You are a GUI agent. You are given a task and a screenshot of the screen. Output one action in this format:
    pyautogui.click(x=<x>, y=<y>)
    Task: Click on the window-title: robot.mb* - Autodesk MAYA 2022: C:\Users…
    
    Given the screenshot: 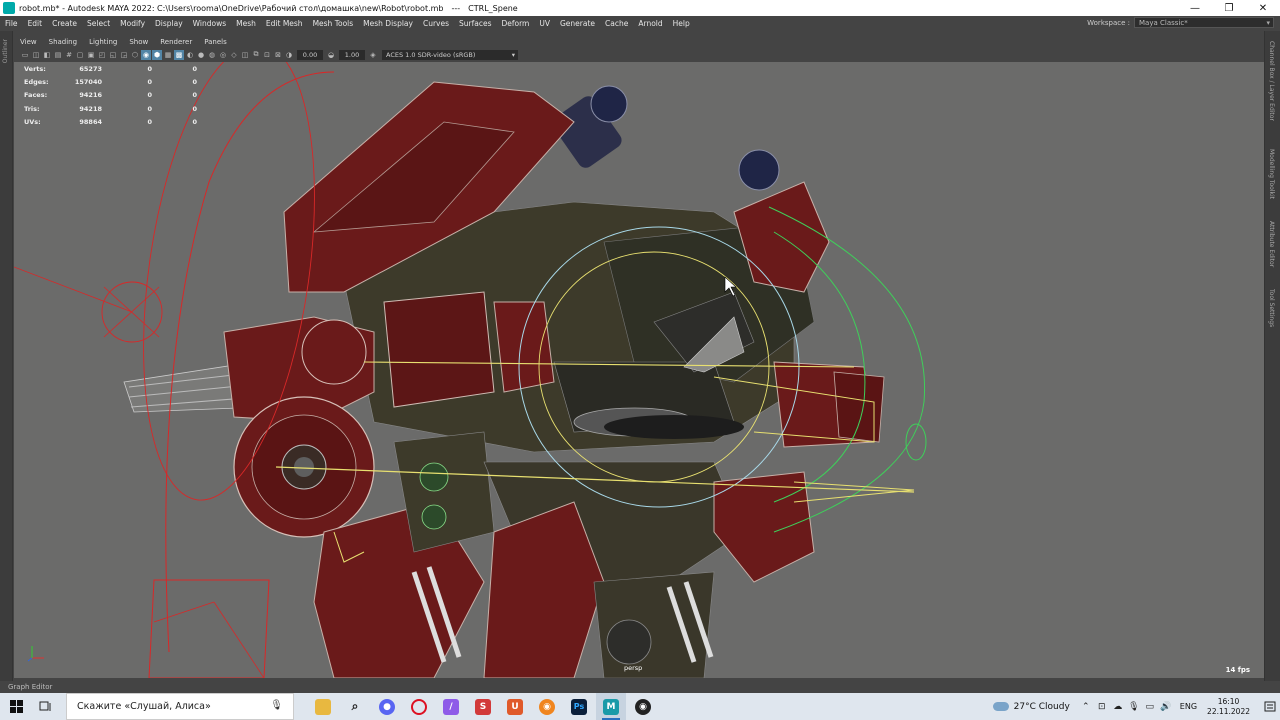 What is the action you would take?
    pyautogui.click(x=231, y=8)
    